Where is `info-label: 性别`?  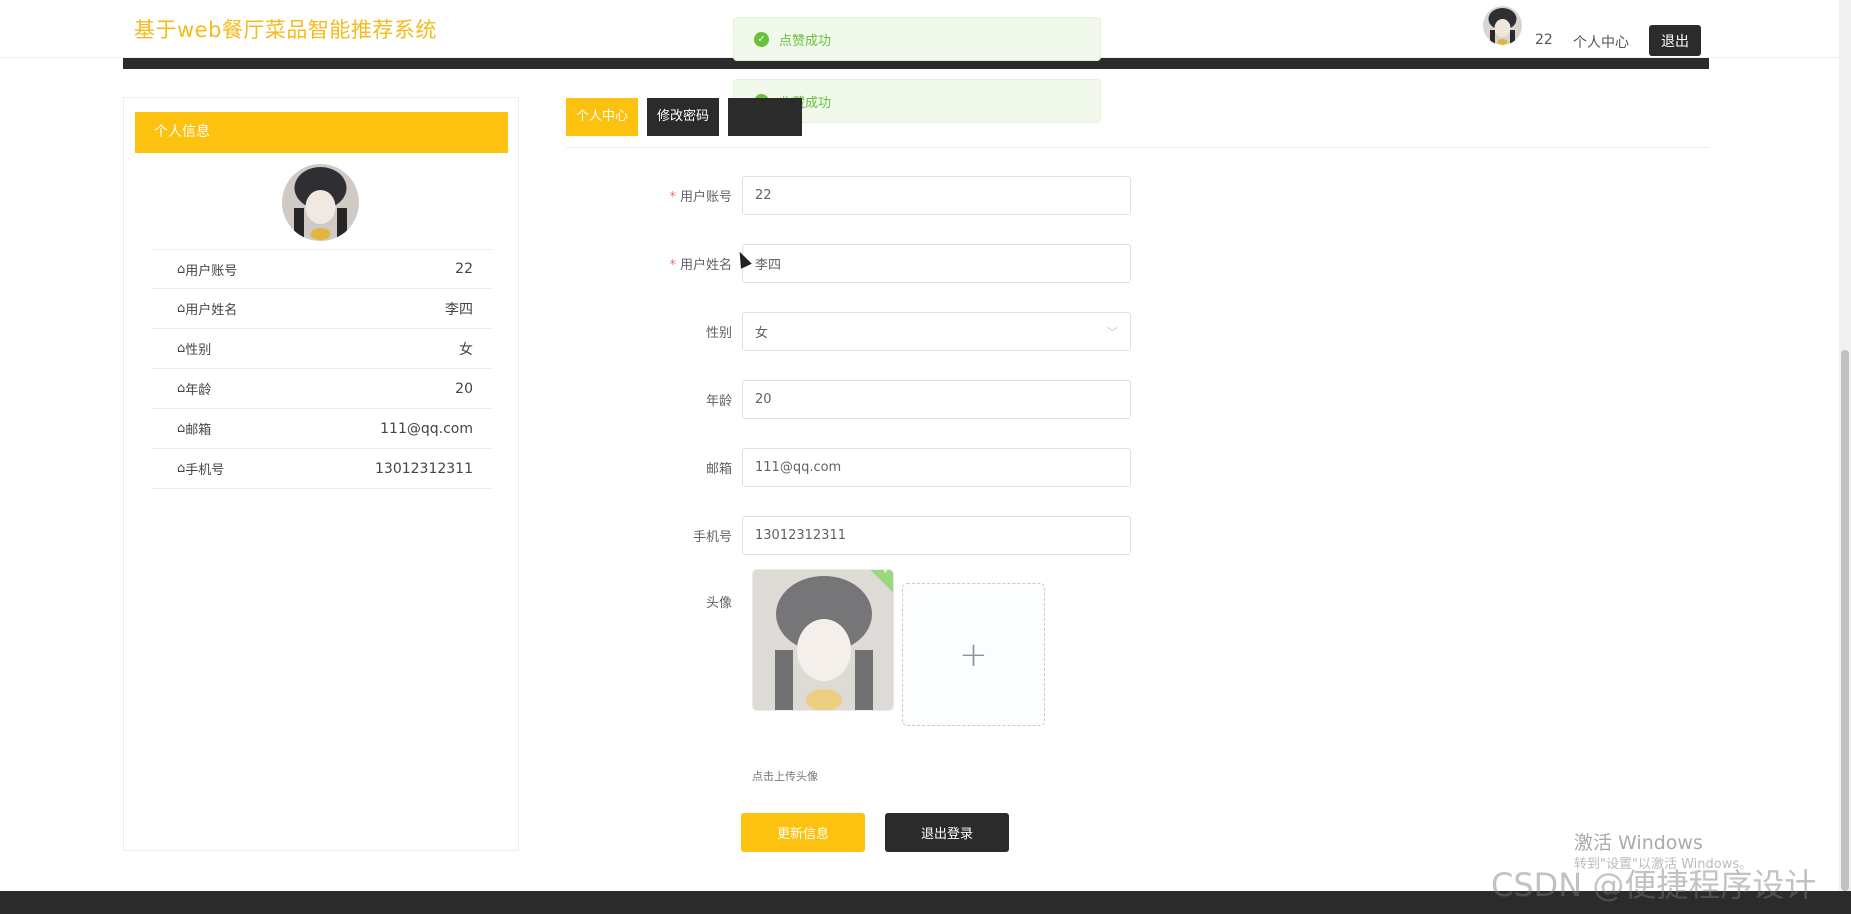
info-label: 性别 is located at coordinates (198, 350).